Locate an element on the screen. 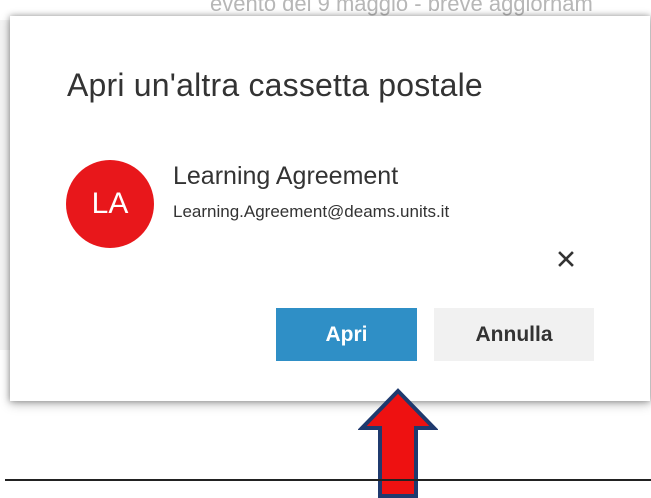  close-icon-glyph is located at coordinates (566, 259).